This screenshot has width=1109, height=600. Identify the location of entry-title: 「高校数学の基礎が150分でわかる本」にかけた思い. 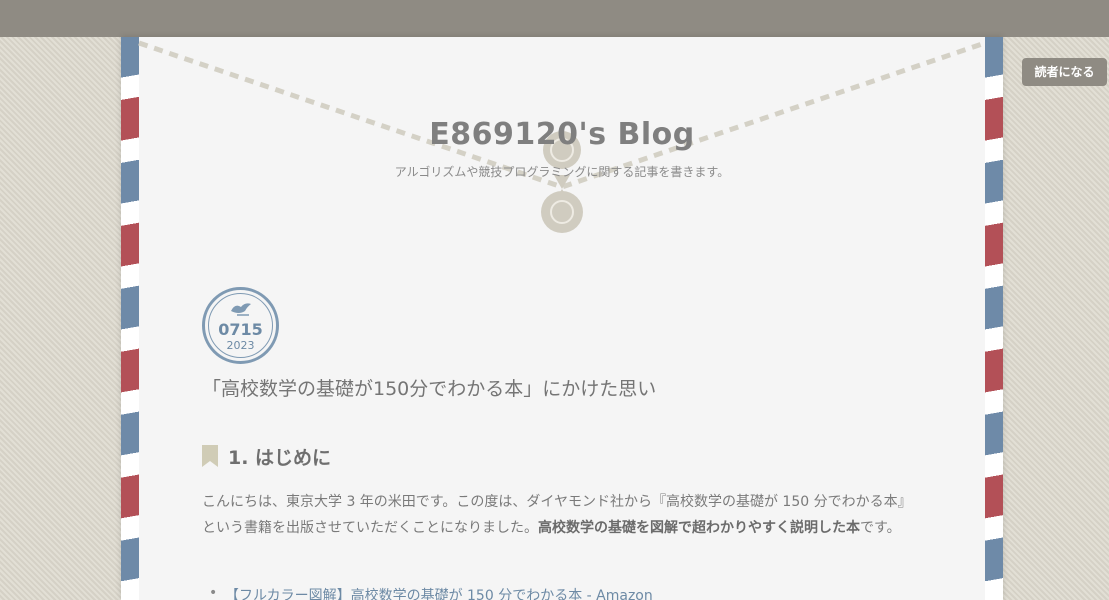
(429, 387).